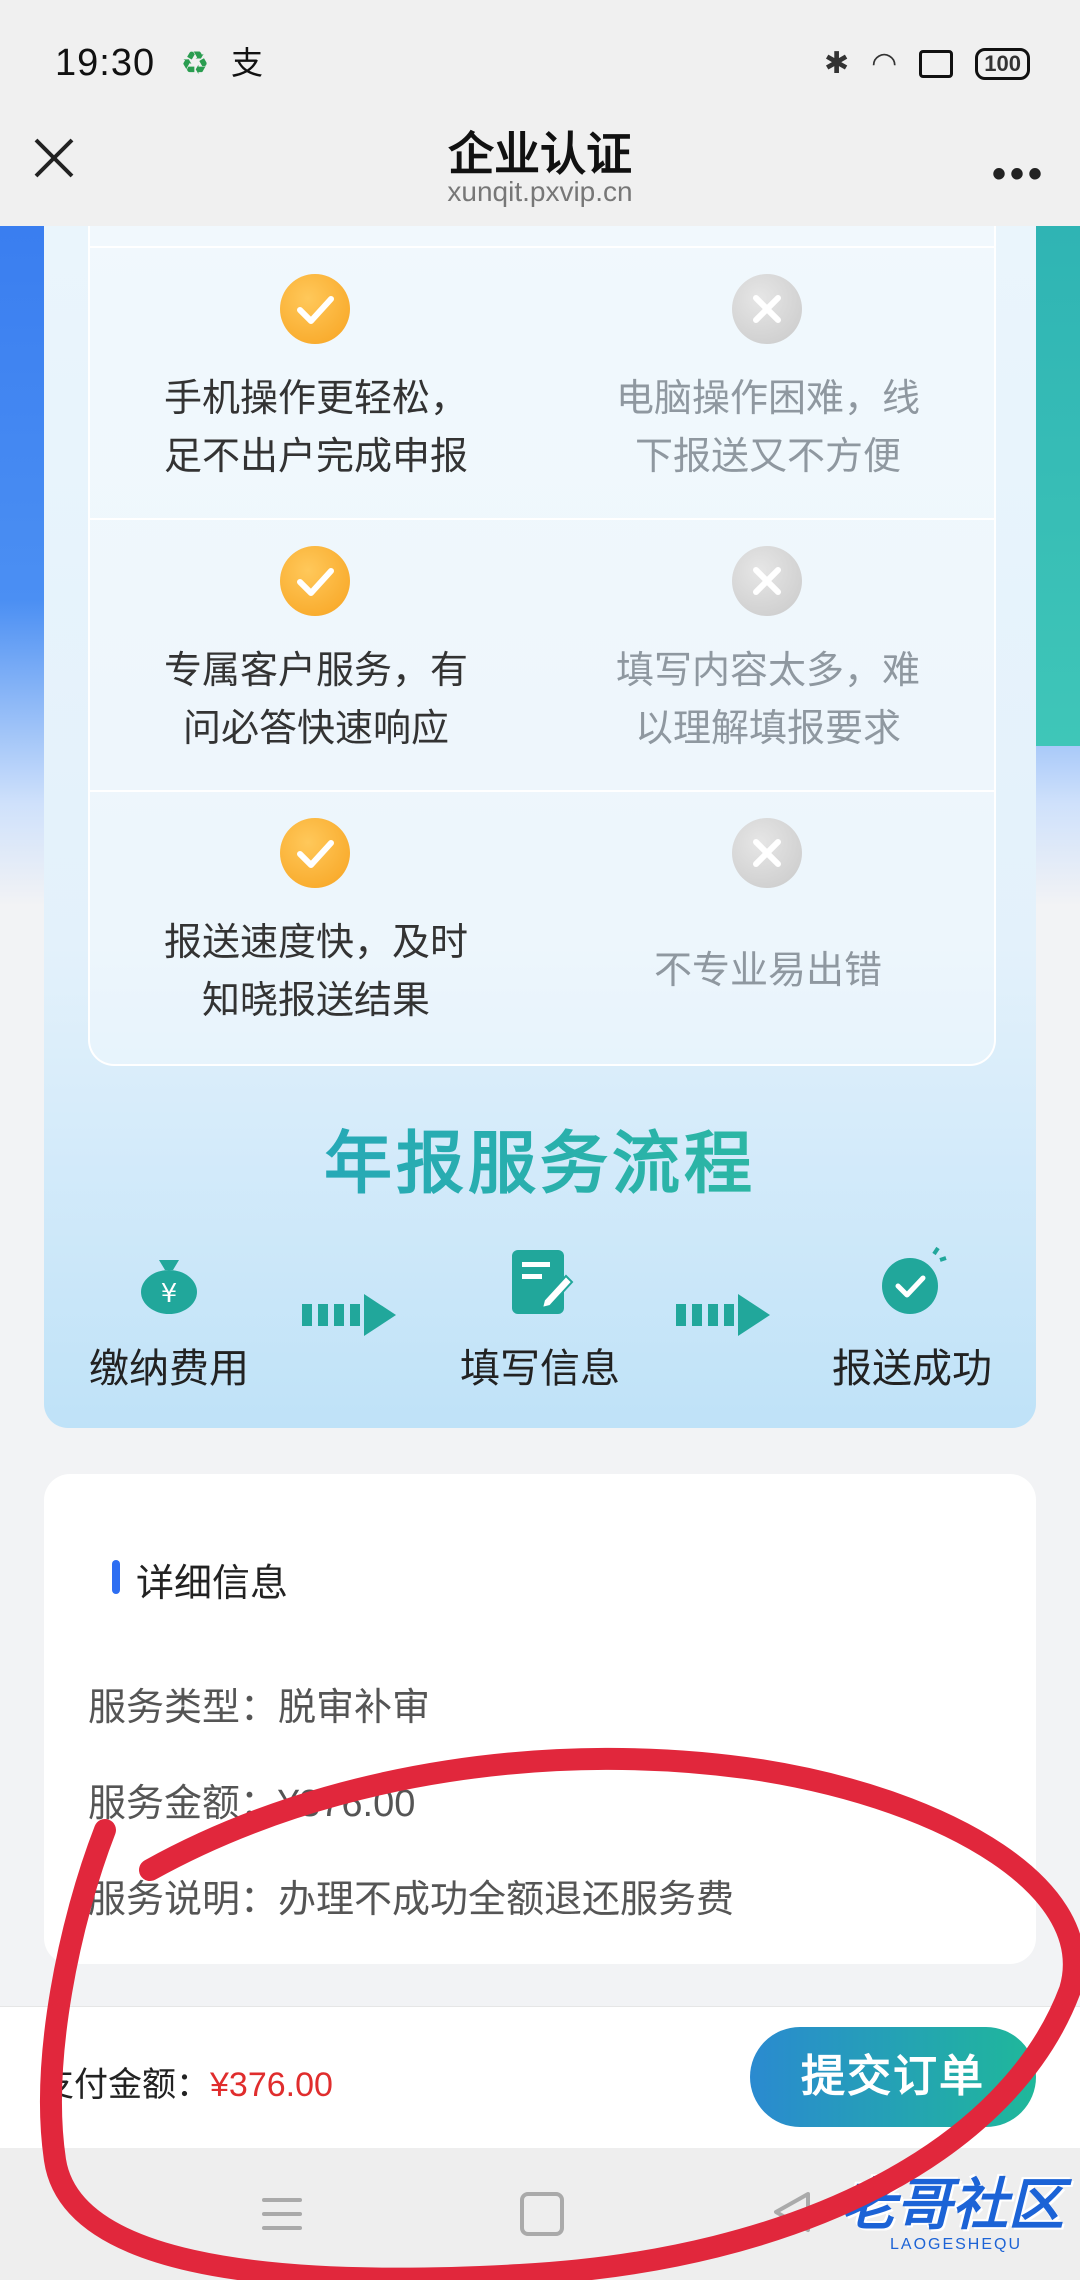  I want to click on service-amount: 服务金额：¥376.00, so click(252, 1804).